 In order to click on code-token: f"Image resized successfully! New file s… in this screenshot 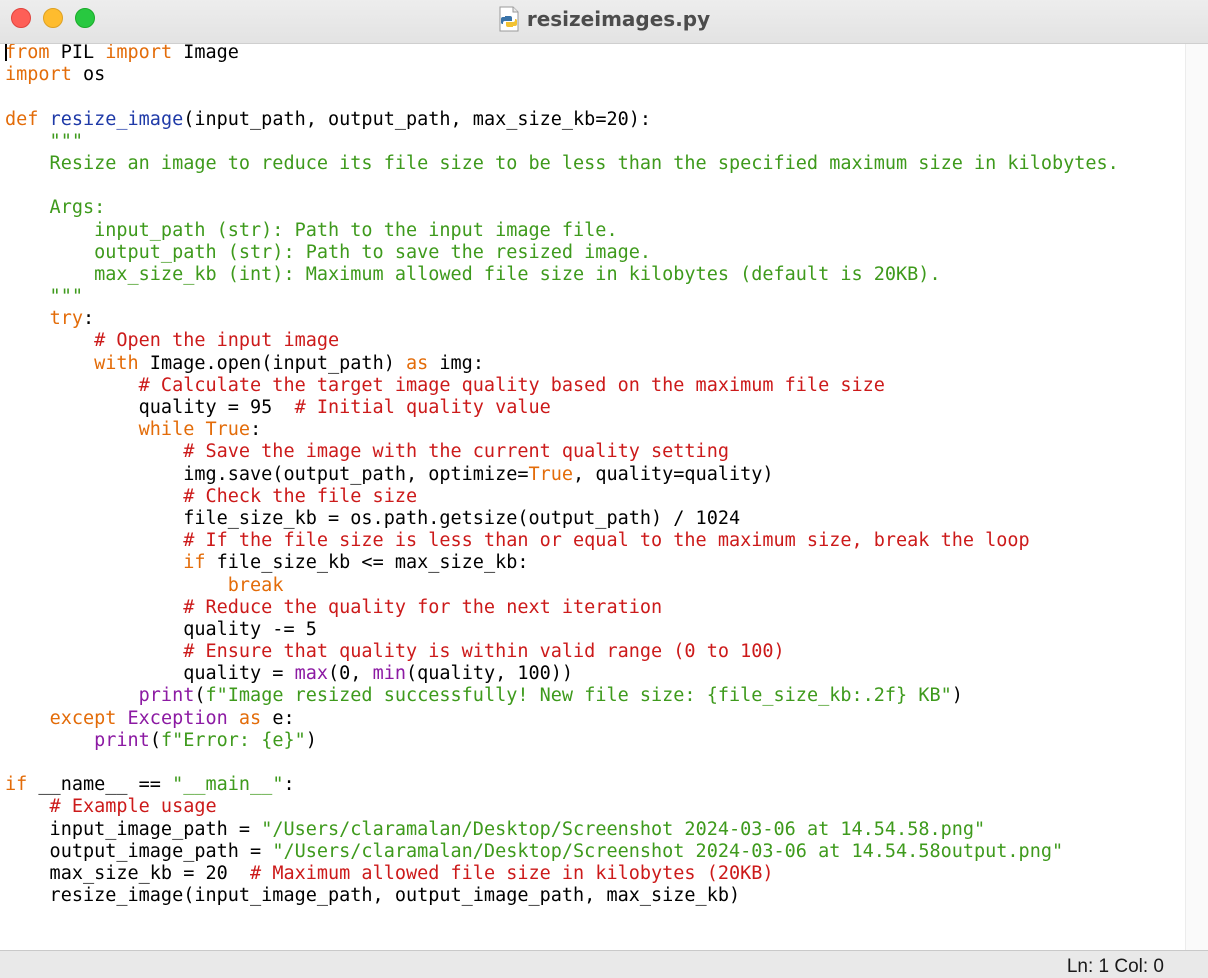, I will do `click(578, 696)`.